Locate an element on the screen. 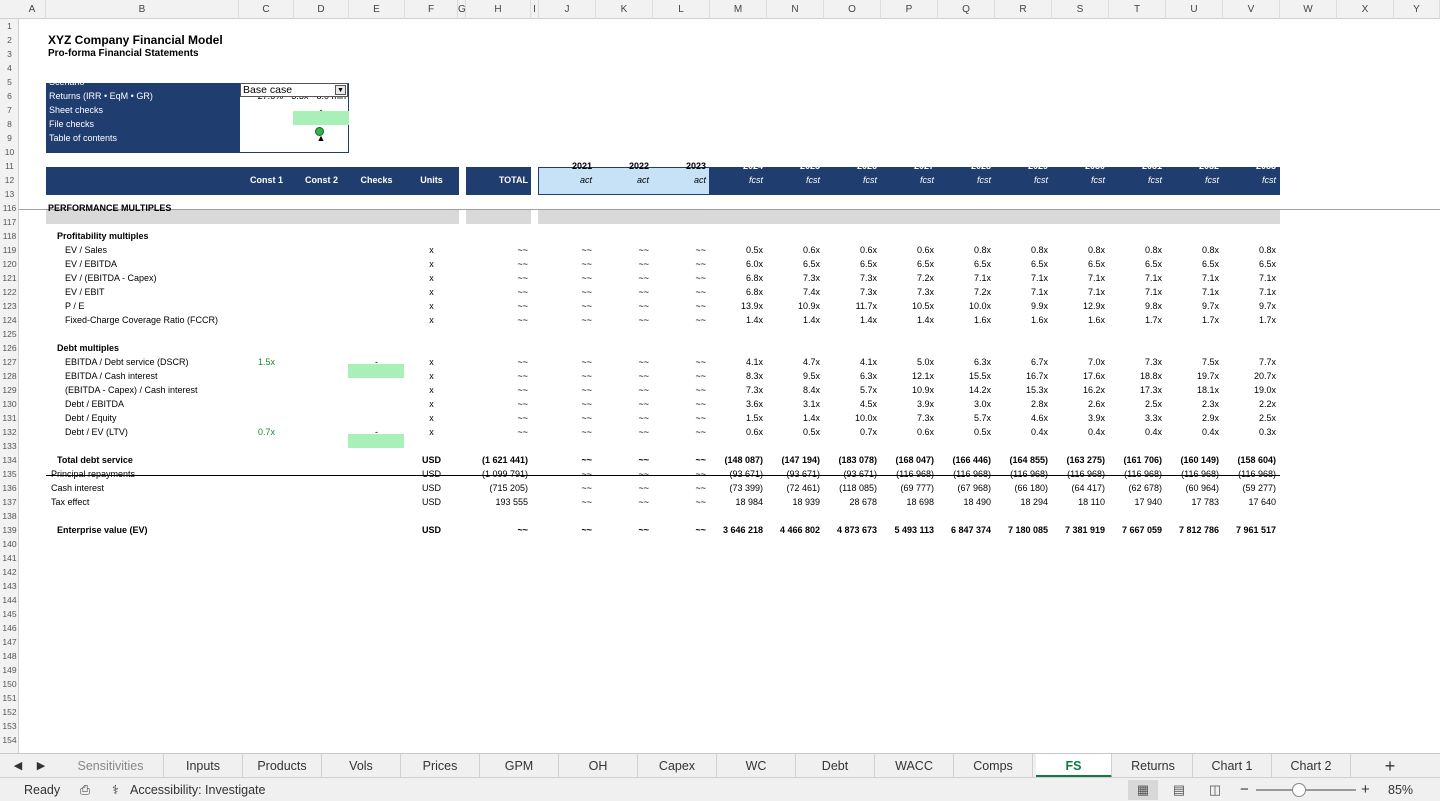 The height and width of the screenshot is (801, 1440). period-value: 4.5x is located at coordinates (850, 404).